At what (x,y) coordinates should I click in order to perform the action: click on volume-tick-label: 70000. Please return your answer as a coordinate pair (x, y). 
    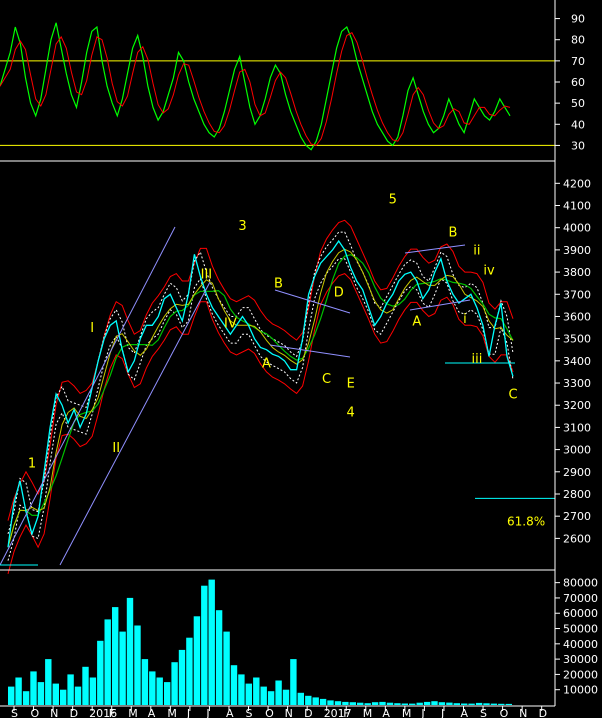
    Looking at the image, I should click on (580, 598).